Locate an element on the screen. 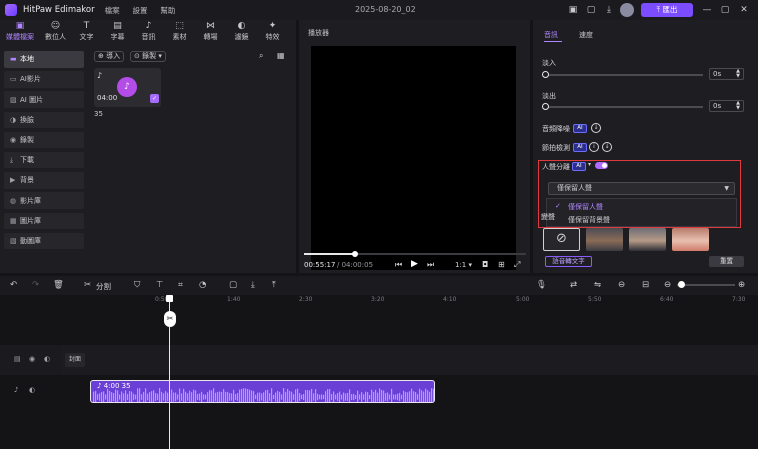 The image size is (758, 449). speed-icon: ◔ is located at coordinates (202, 285).